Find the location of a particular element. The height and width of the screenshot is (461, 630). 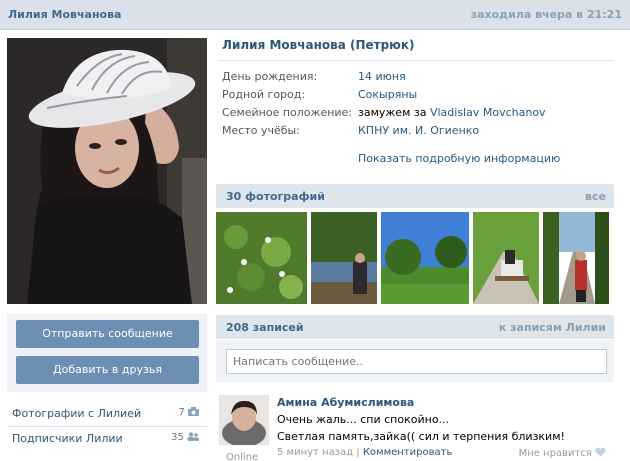

photo-bench-image is located at coordinates (506, 258).